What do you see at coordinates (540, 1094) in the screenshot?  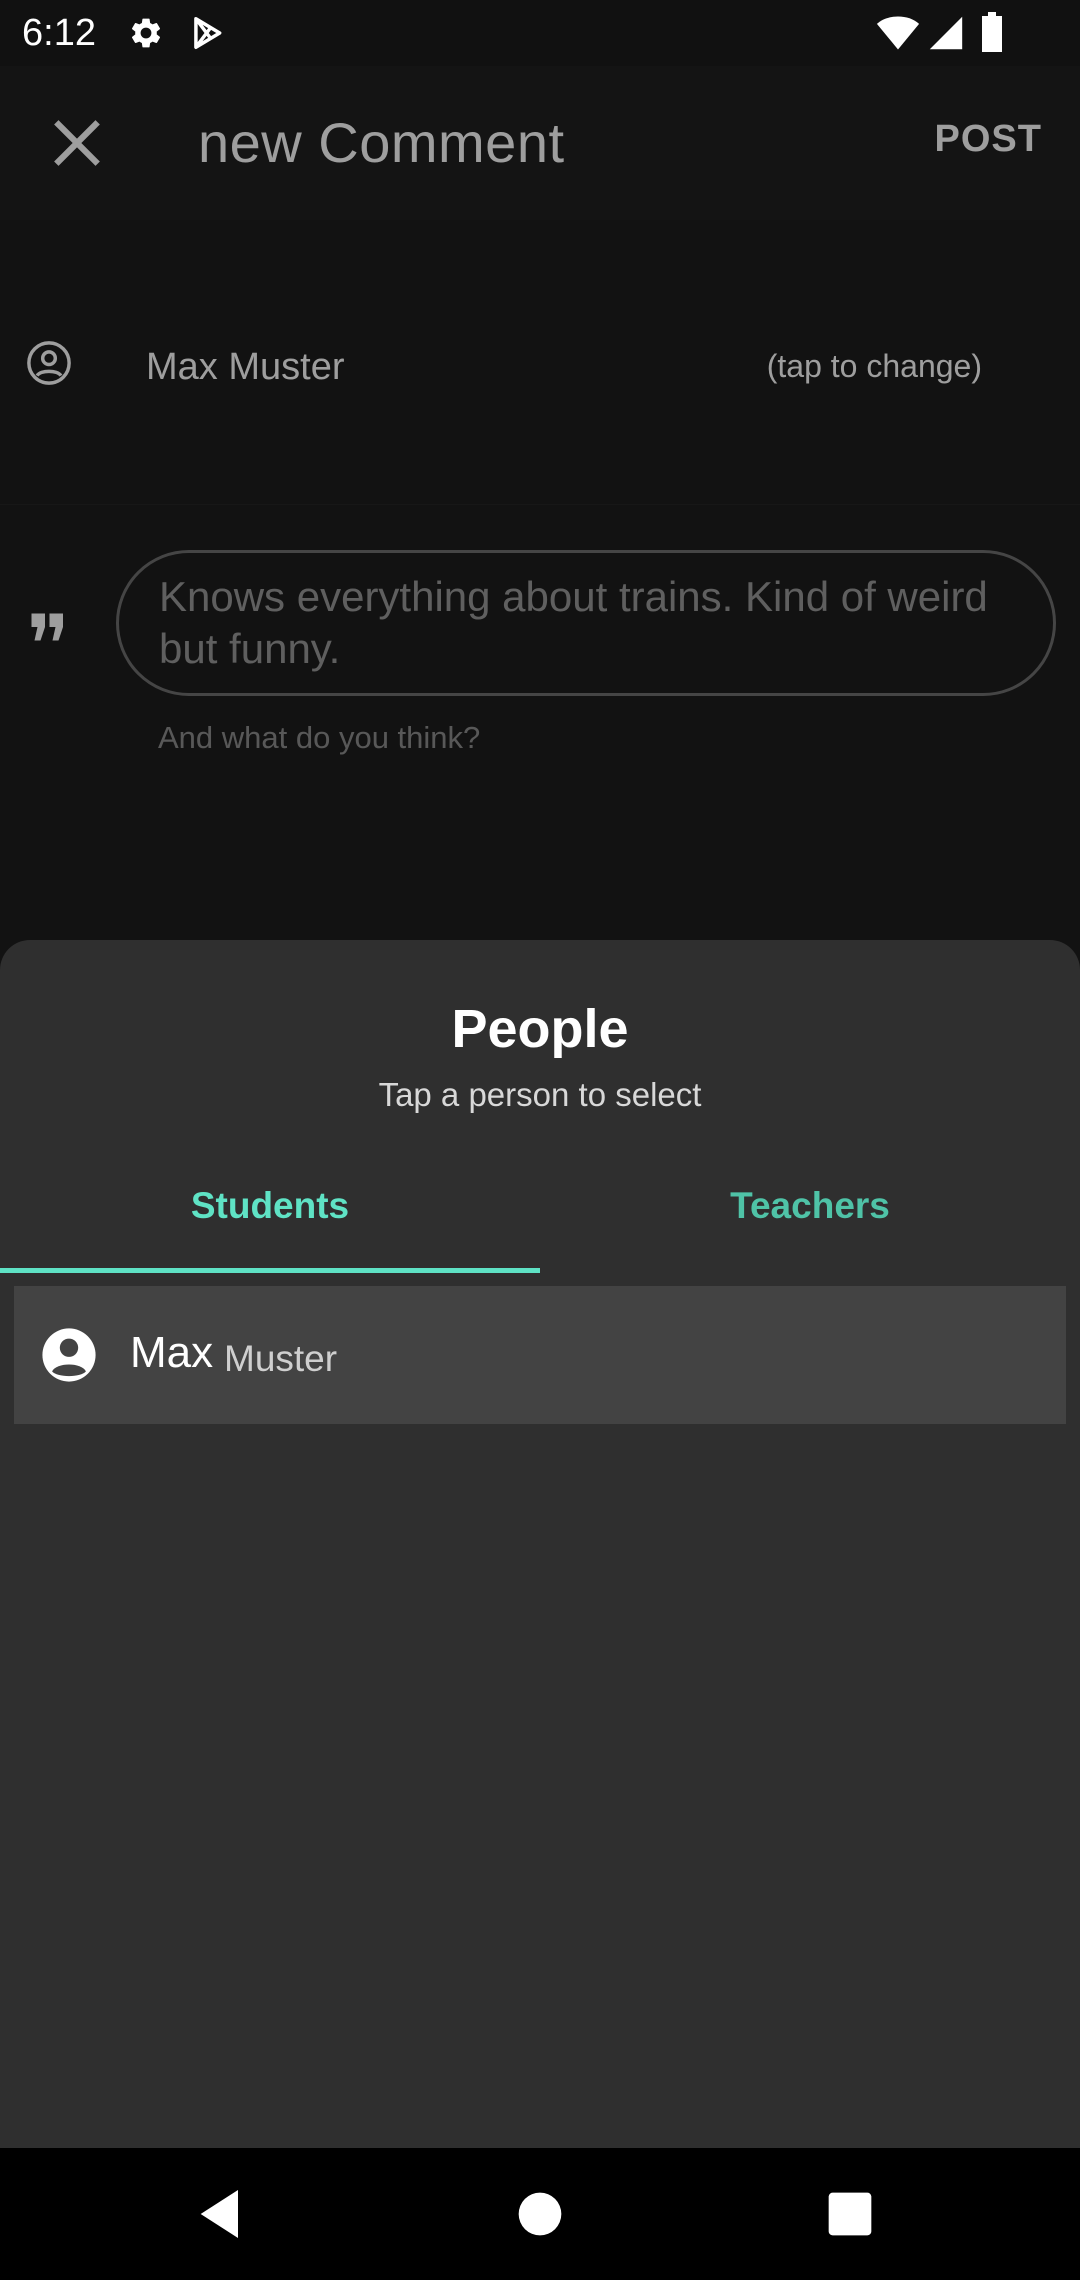 I see `sheet-subtitle: Tap a person to select` at bounding box center [540, 1094].